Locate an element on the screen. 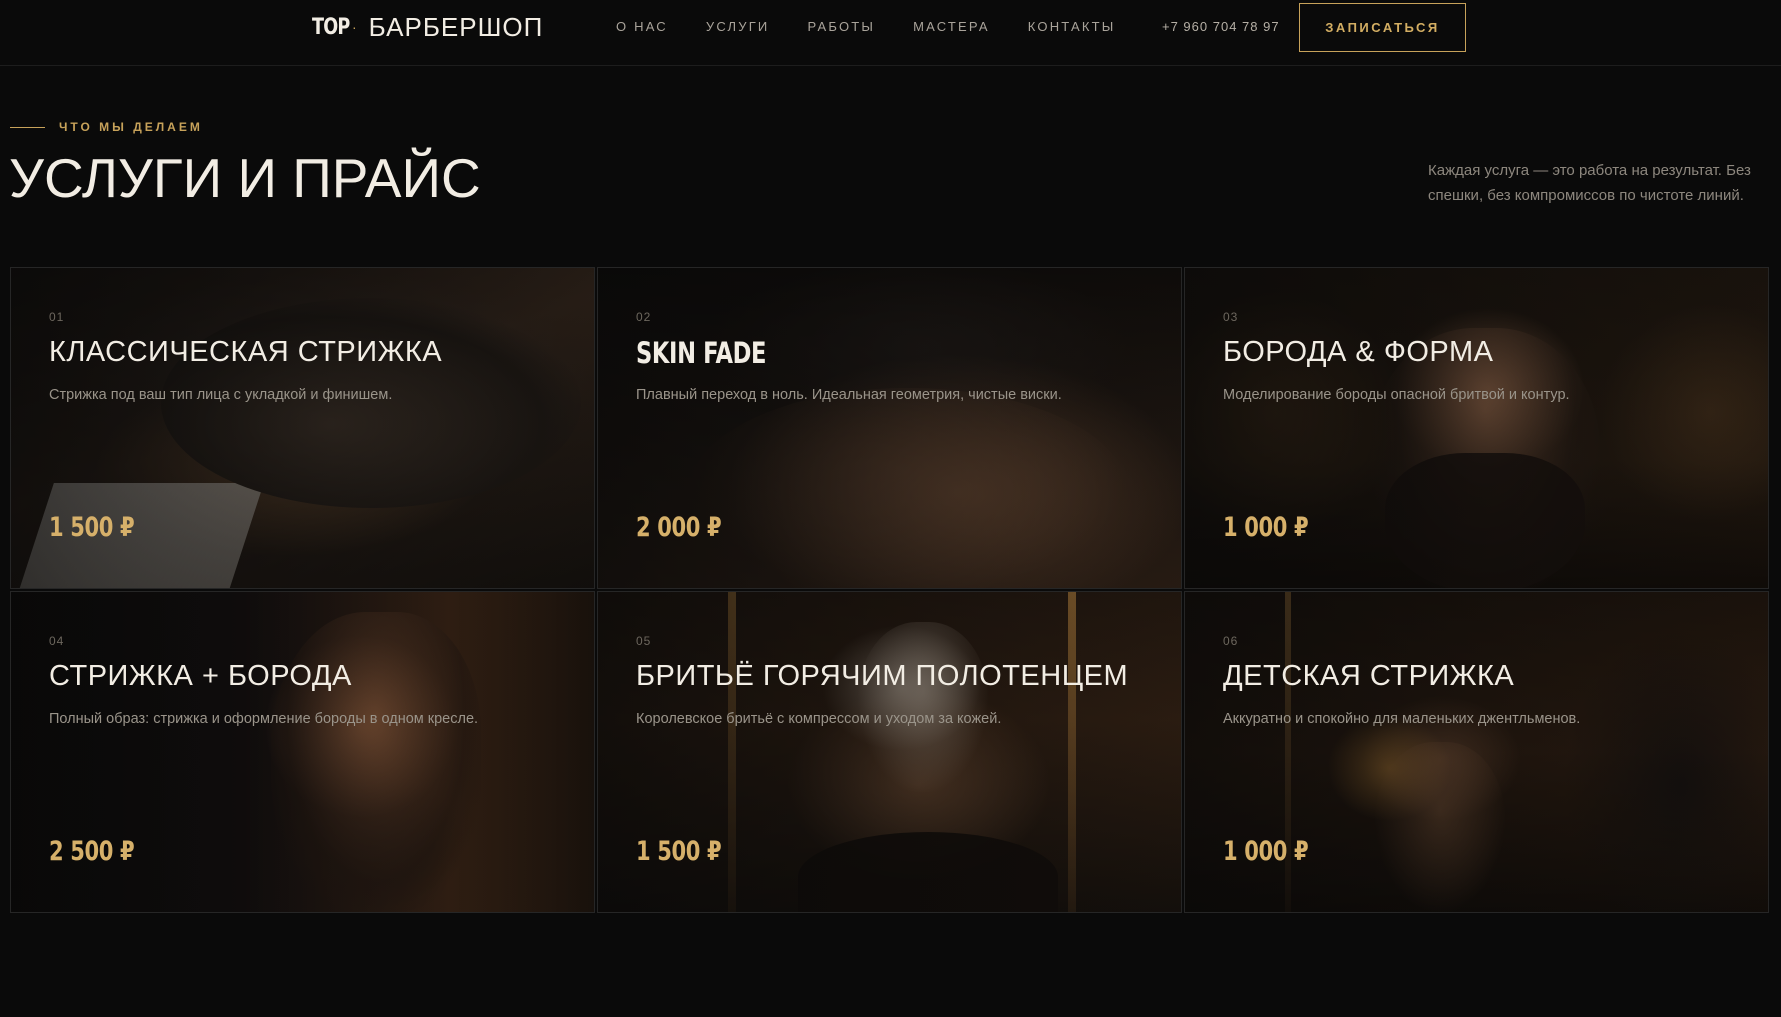  section-title: УСЛУГИ И ПРАЙС is located at coordinates (245, 178).